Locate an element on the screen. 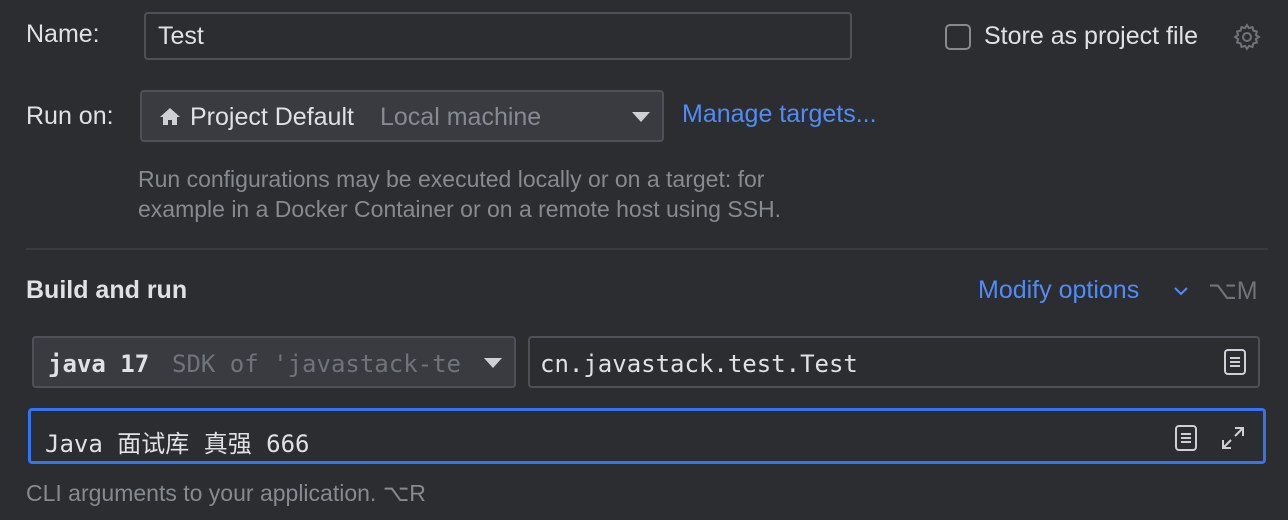 The image size is (1288, 520). name-input is located at coordinates (498, 36).